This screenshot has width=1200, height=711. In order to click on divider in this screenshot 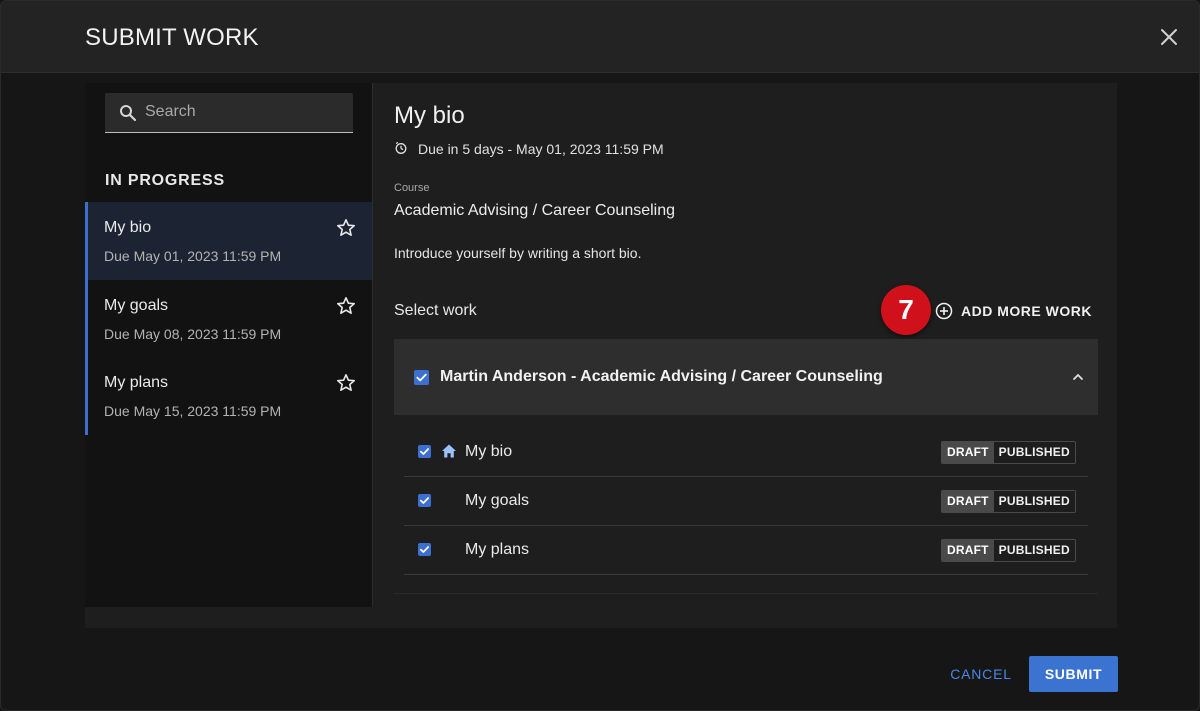, I will do `click(746, 593)`.